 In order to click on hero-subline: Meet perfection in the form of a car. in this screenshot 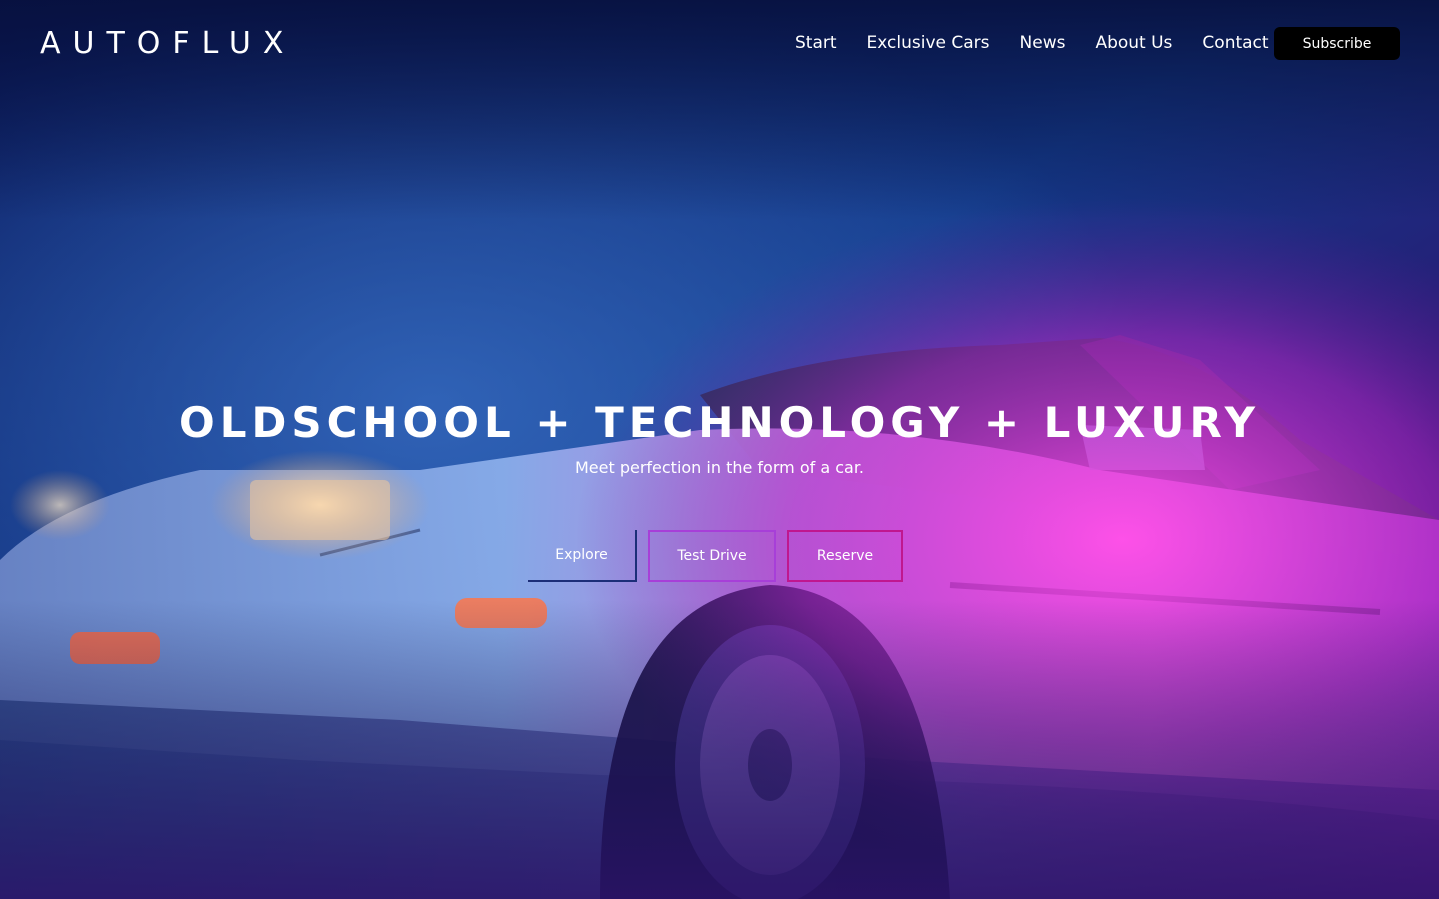, I will do `click(719, 467)`.